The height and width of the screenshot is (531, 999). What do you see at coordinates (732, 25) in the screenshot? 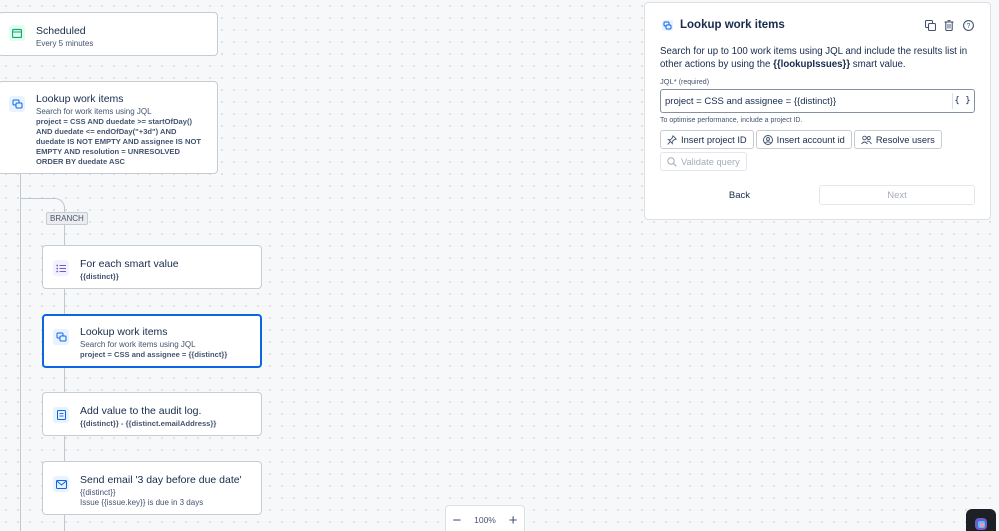
I see `panel-title: Lookup work items` at bounding box center [732, 25].